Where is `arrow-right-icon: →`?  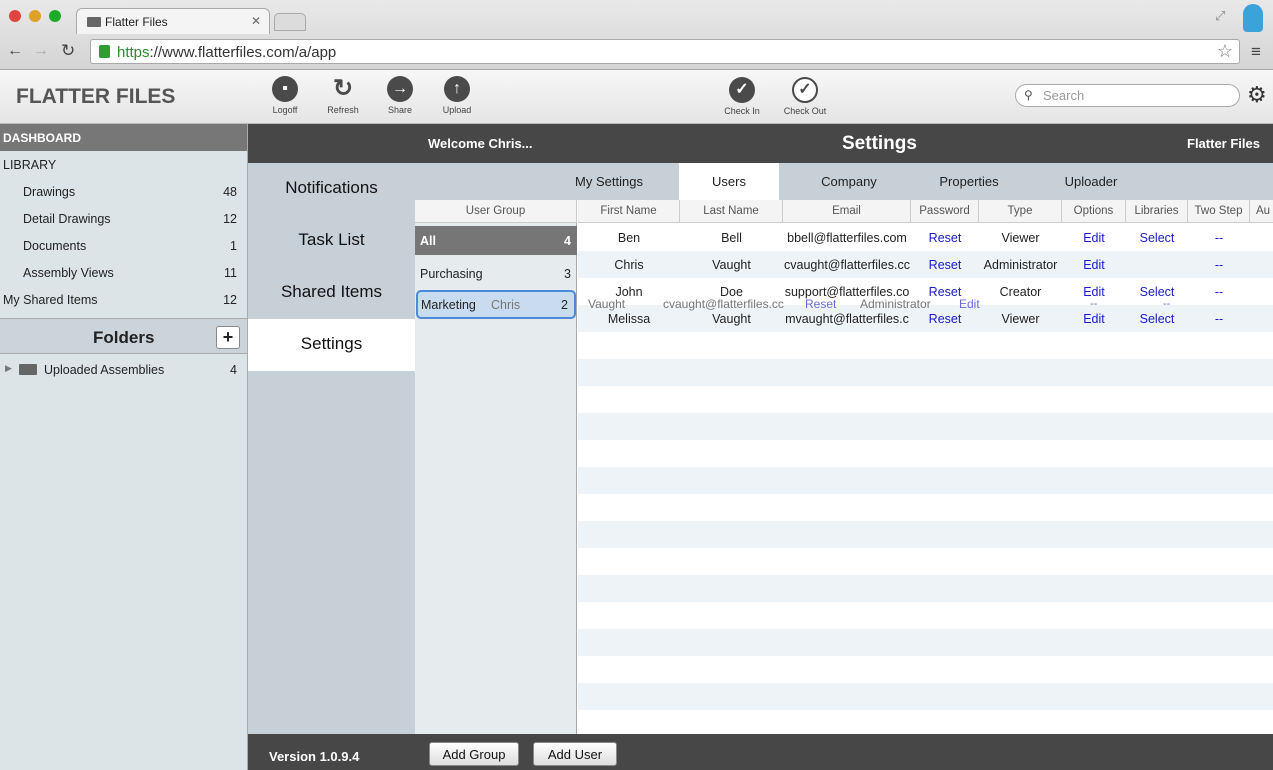 arrow-right-icon: → is located at coordinates (400, 89).